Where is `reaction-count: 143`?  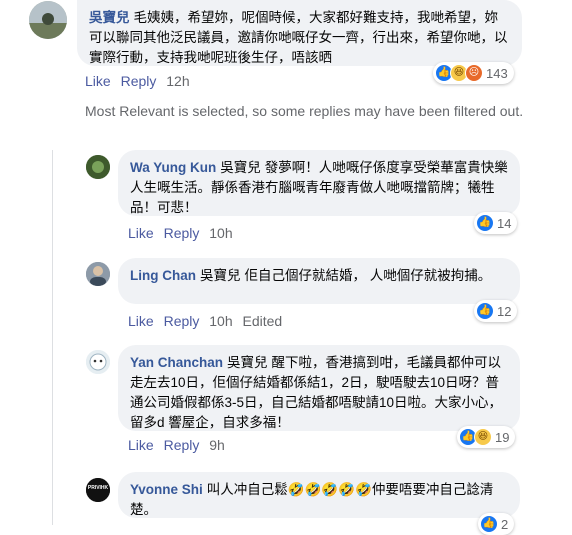
reaction-count: 143 is located at coordinates (497, 73).